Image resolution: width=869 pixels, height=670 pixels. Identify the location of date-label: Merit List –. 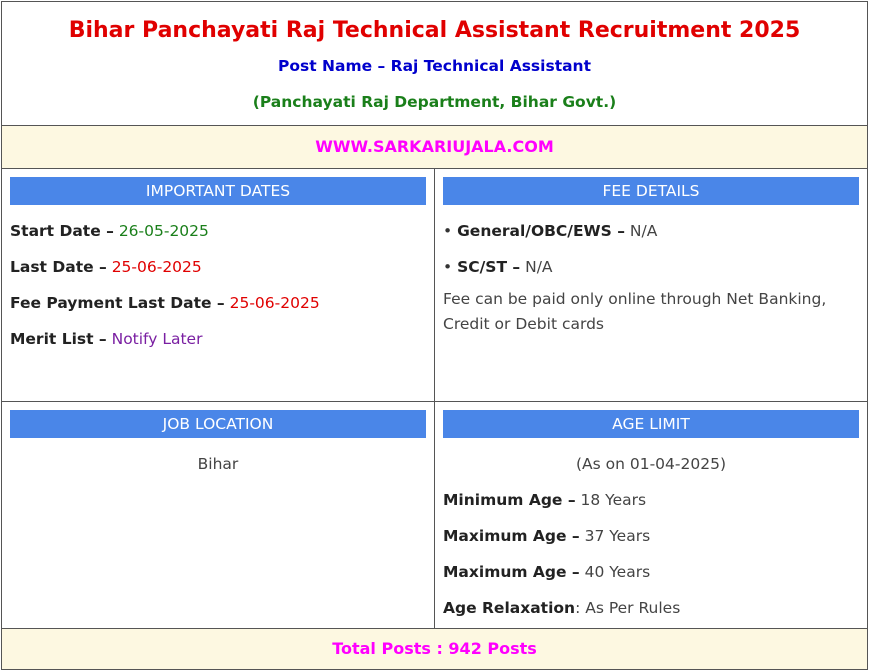
(58, 339).